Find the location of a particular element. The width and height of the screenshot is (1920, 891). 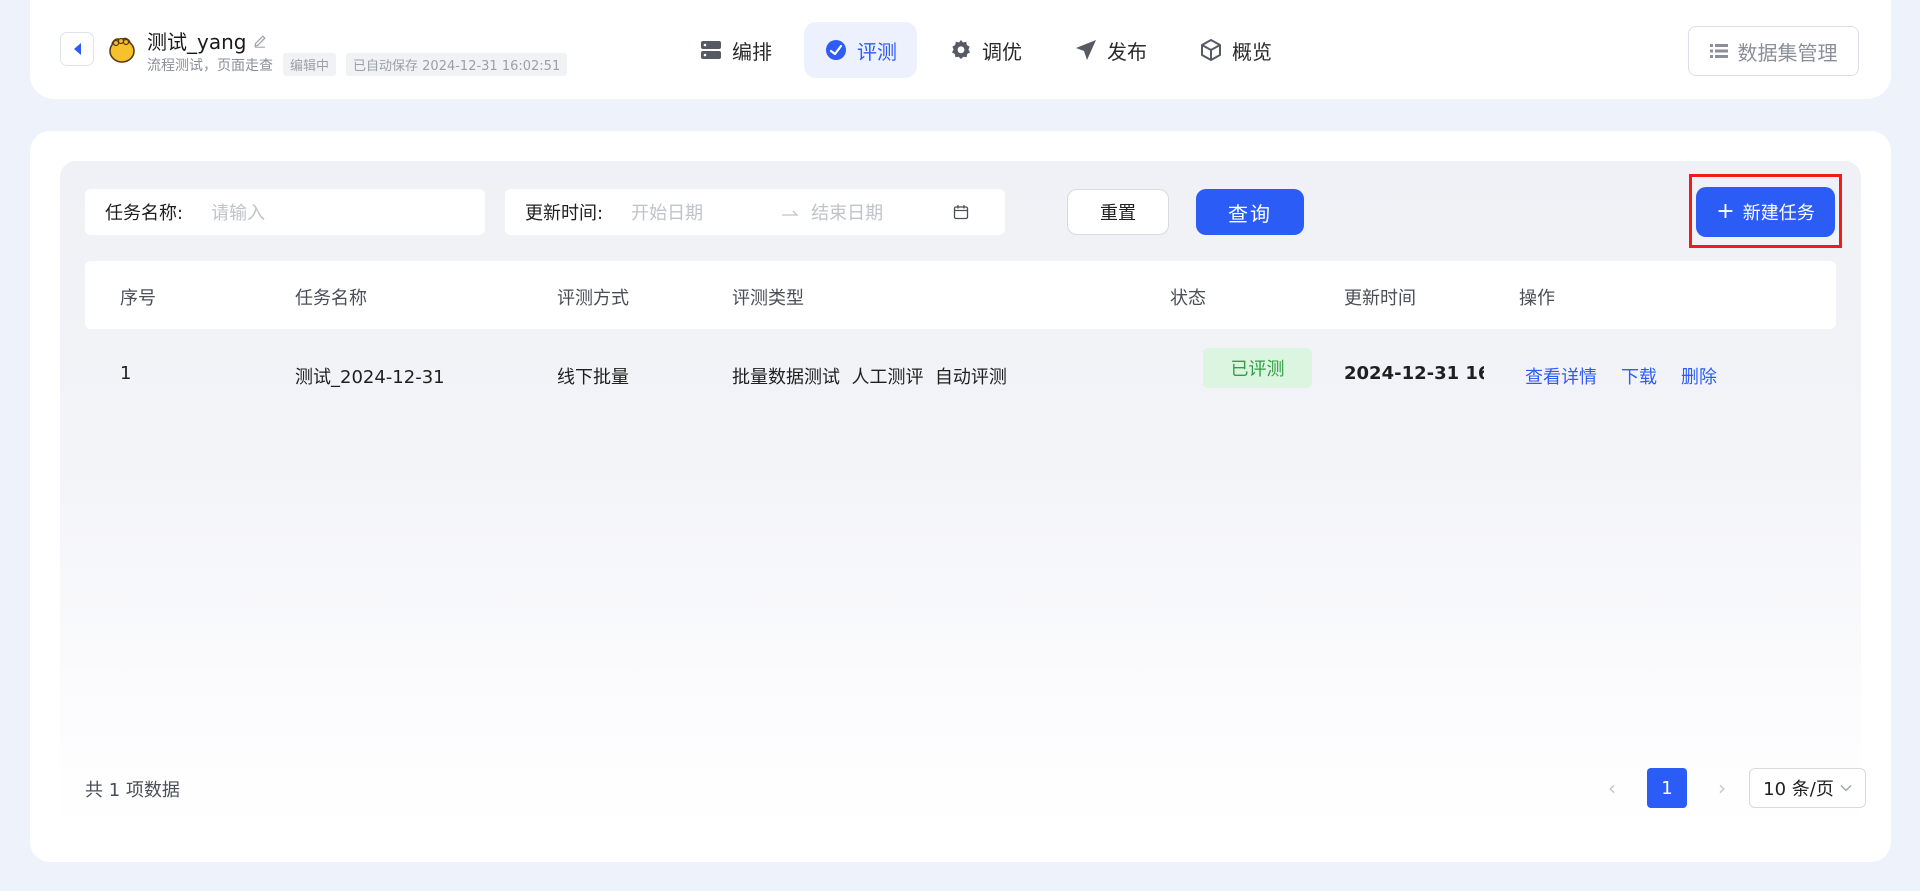

dataset-management-button: 数据集管理 is located at coordinates (1773, 51).